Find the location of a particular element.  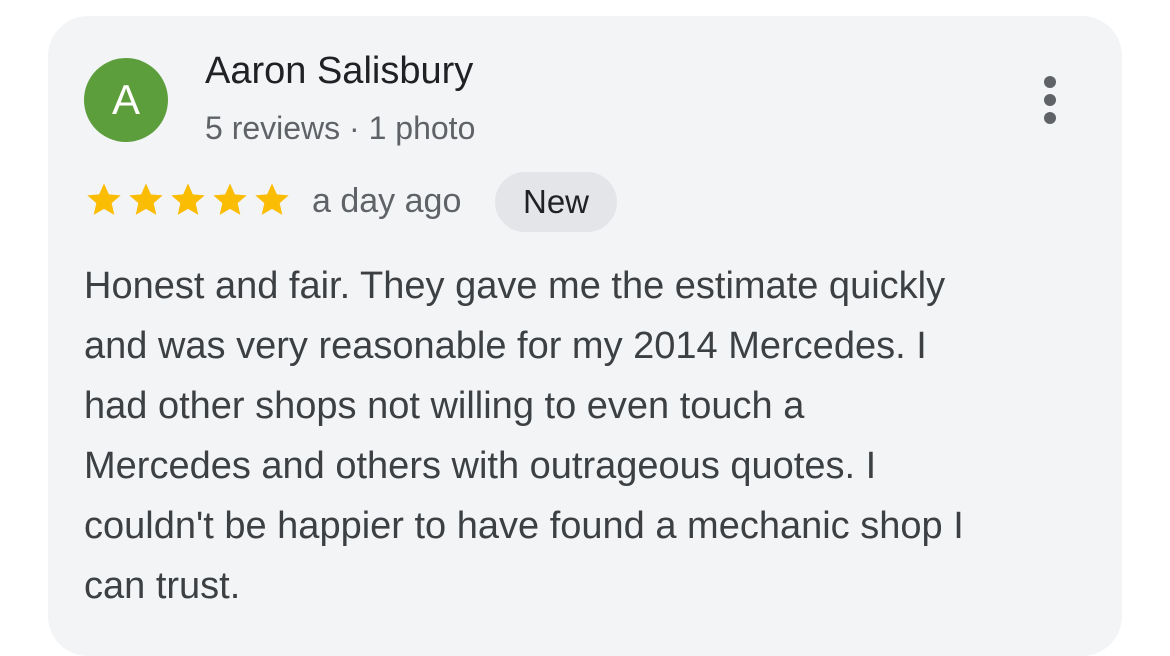

review-date: a day ago is located at coordinates (387, 201).